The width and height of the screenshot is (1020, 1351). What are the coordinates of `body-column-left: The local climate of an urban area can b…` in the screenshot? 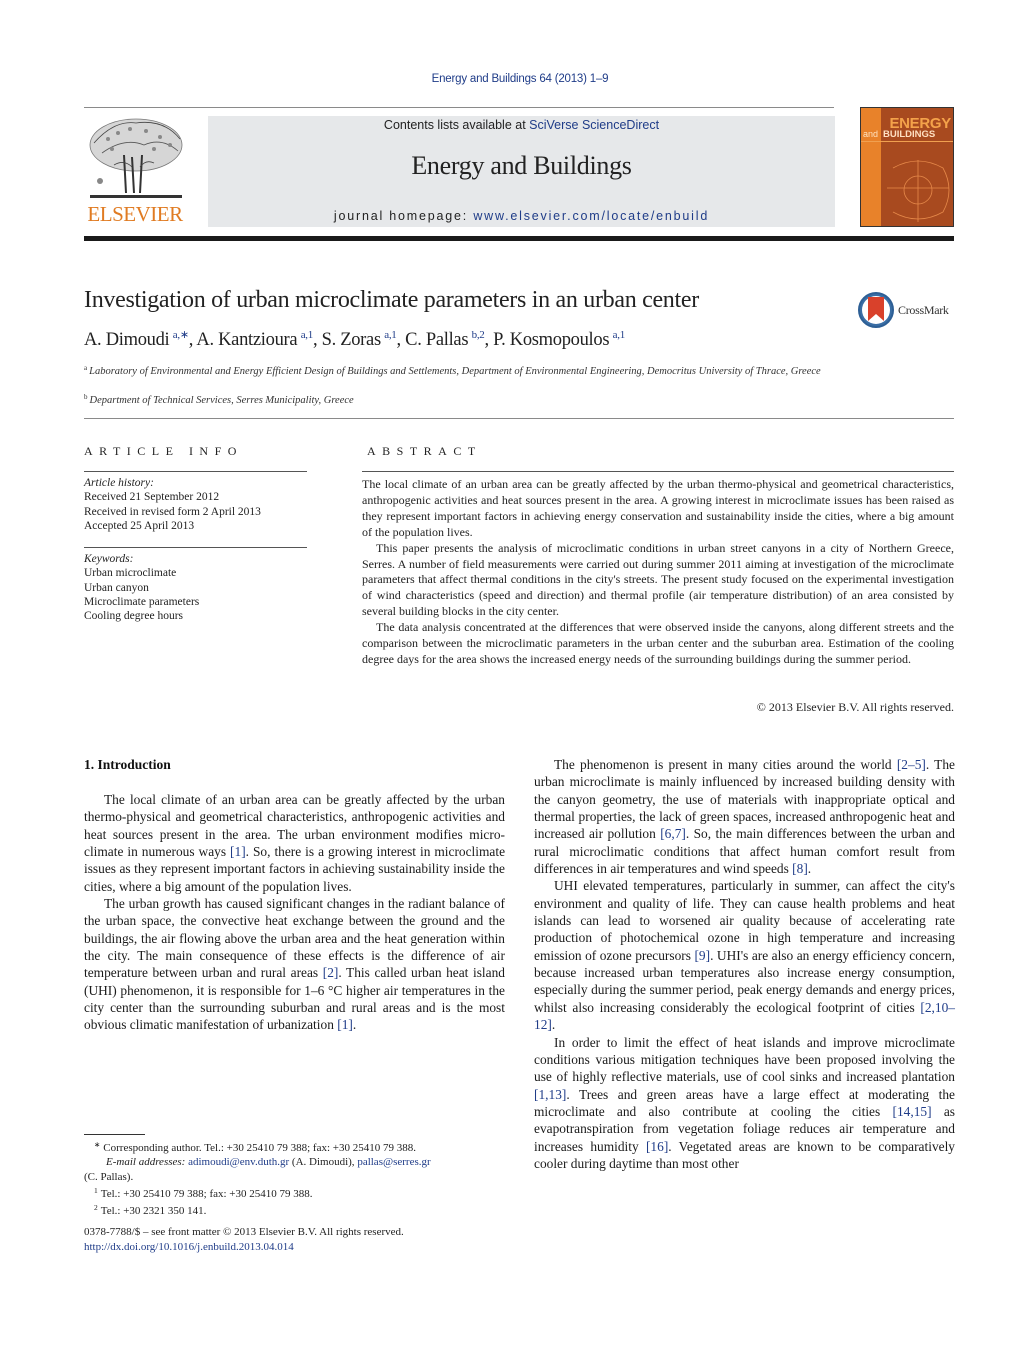 It's located at (294, 912).